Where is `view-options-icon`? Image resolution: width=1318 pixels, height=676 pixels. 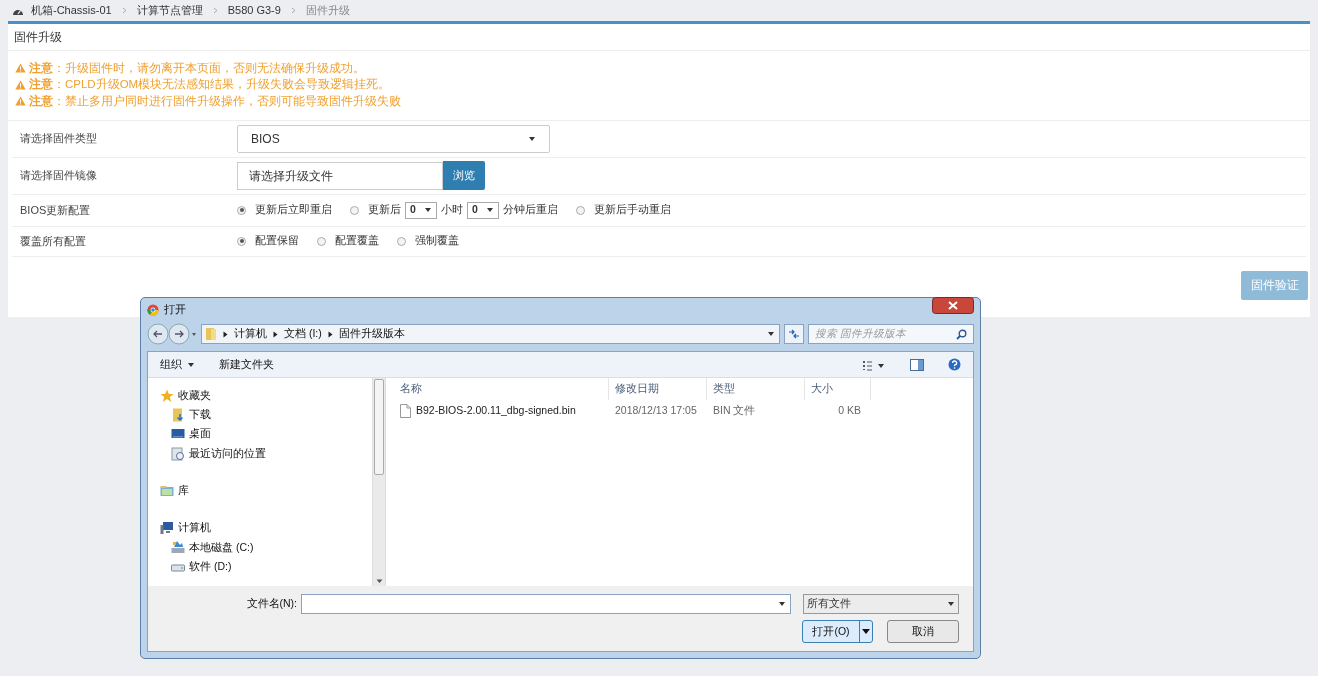
view-options-icon is located at coordinates (874, 364).